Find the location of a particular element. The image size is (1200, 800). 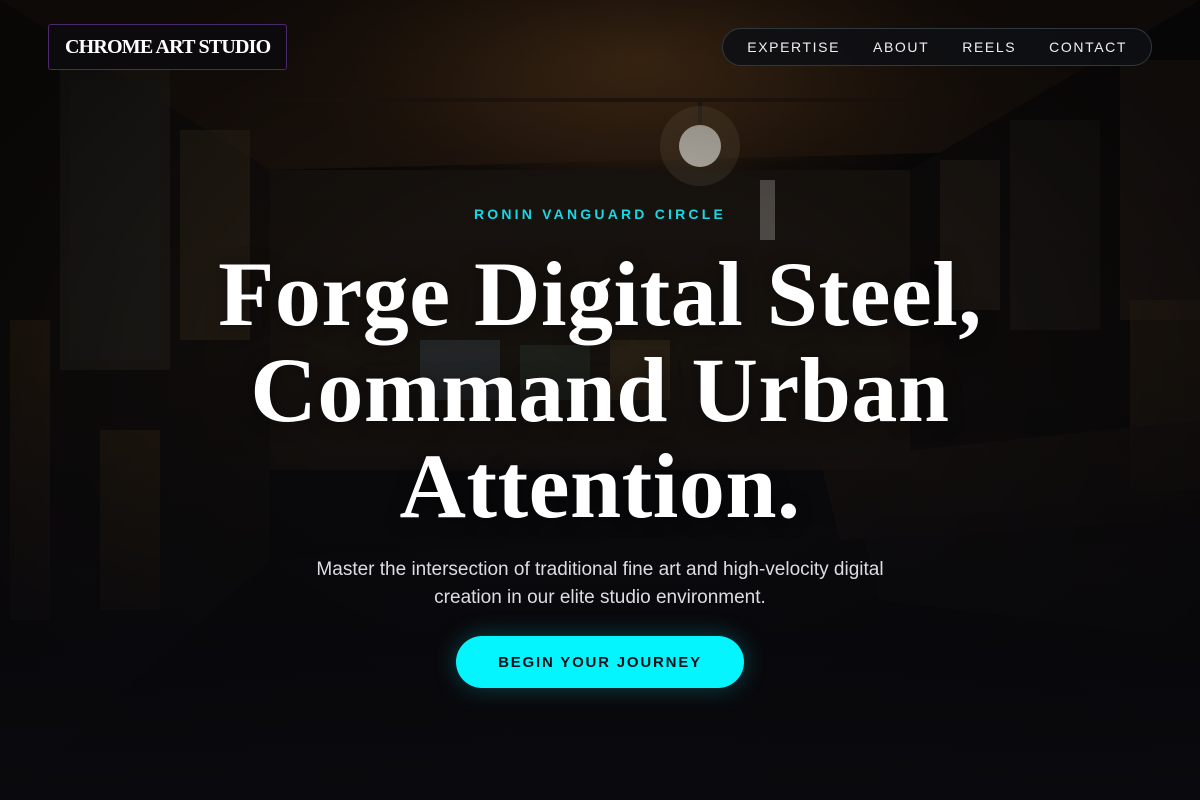

nav-link-reels: REELS is located at coordinates (989, 47).